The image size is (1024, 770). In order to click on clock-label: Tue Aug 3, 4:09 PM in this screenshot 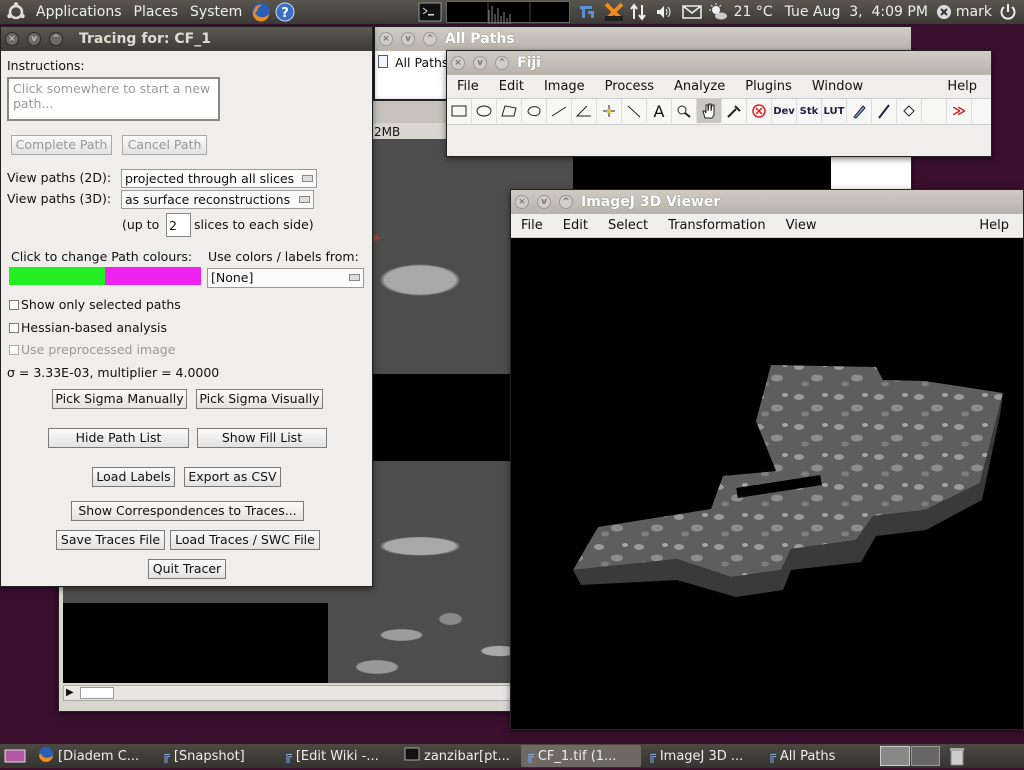, I will do `click(856, 12)`.